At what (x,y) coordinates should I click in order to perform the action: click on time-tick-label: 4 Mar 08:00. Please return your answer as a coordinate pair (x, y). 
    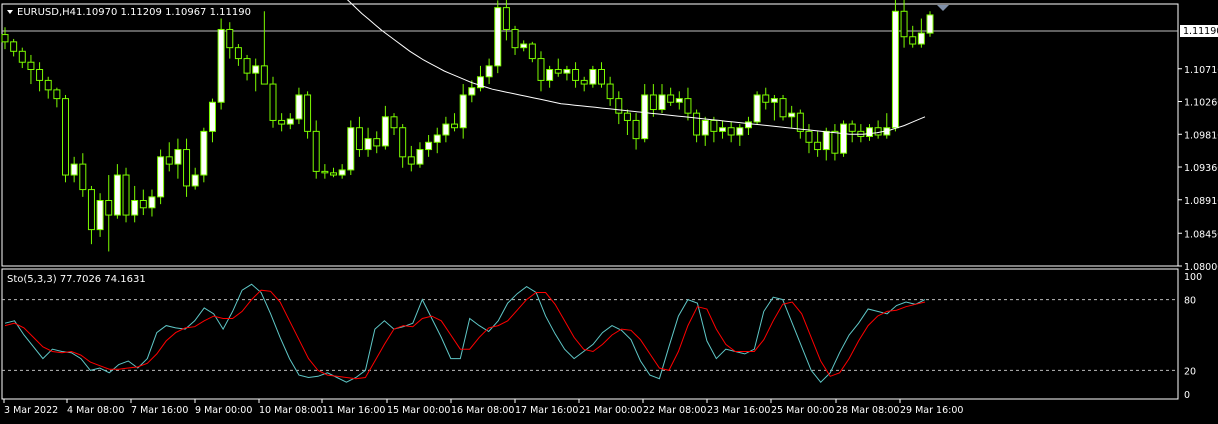
    Looking at the image, I should click on (95, 410).